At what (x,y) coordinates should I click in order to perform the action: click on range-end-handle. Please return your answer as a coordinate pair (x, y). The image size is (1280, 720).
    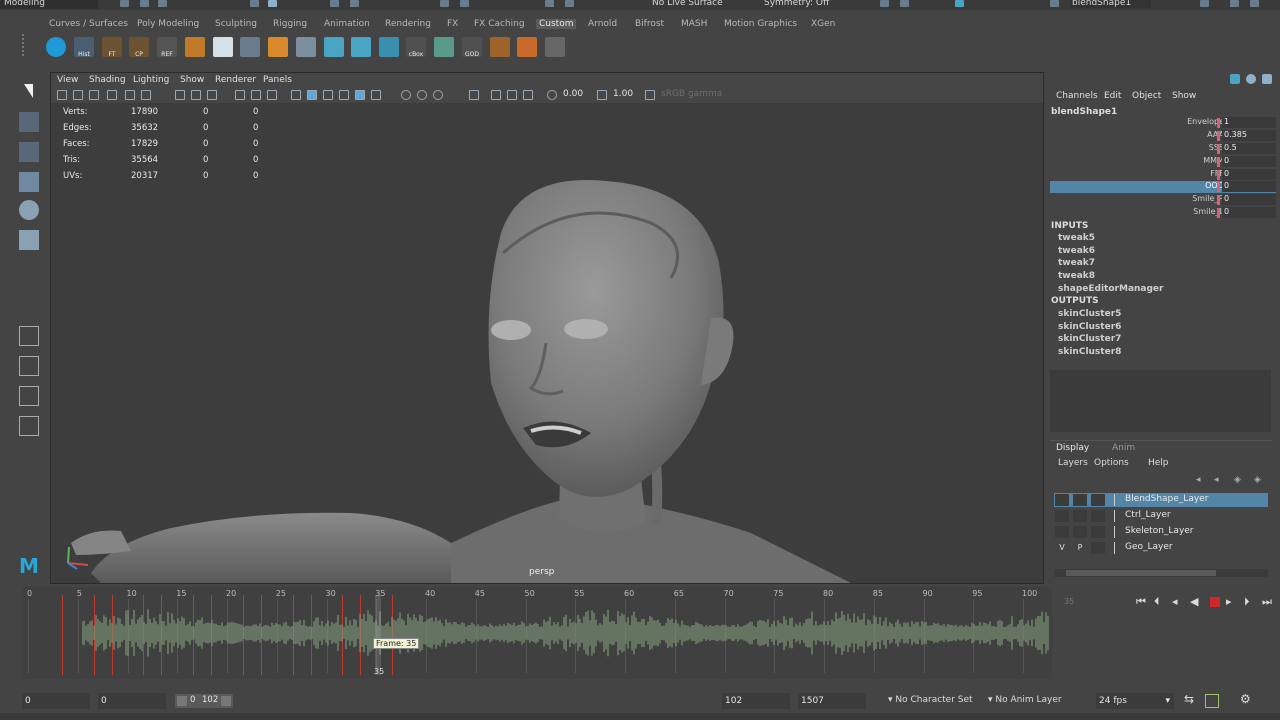
    Looking at the image, I should click on (226, 701).